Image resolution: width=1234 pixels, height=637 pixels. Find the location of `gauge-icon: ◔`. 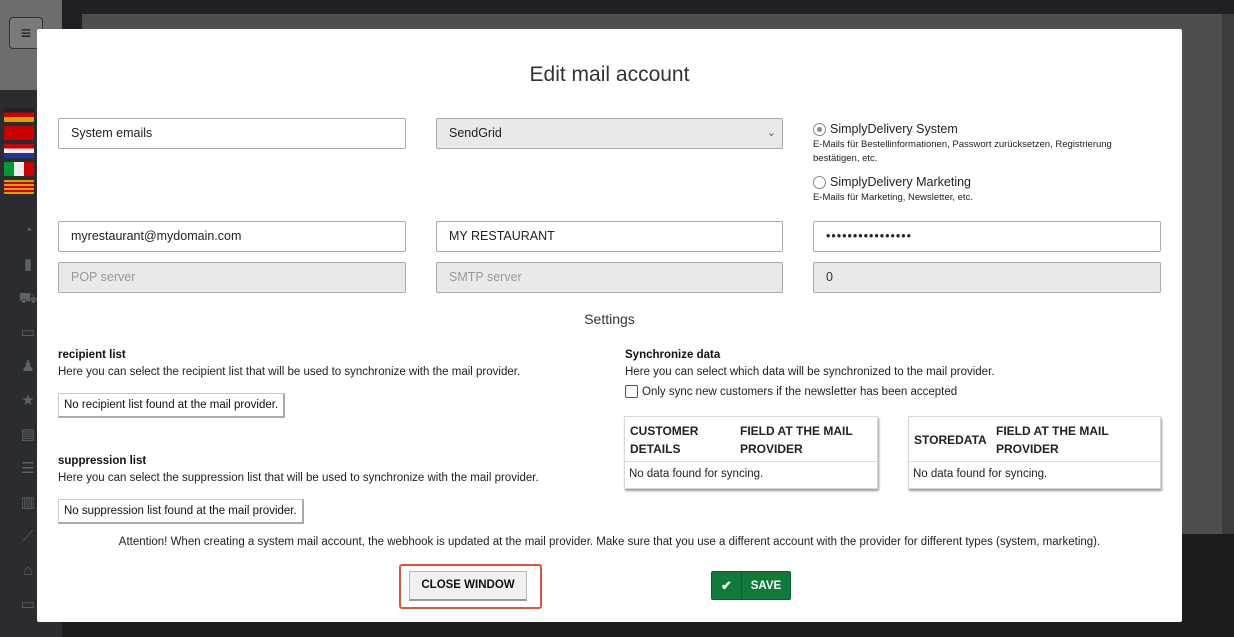

gauge-icon: ◔ is located at coordinates (28, 239).